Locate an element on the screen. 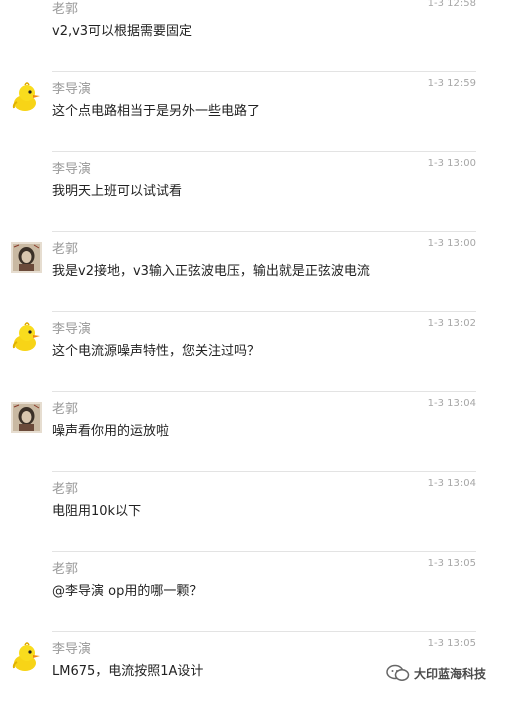  chat-message: 老郭 1-3 13:04 电阻用10k以下 is located at coordinates (257, 512).